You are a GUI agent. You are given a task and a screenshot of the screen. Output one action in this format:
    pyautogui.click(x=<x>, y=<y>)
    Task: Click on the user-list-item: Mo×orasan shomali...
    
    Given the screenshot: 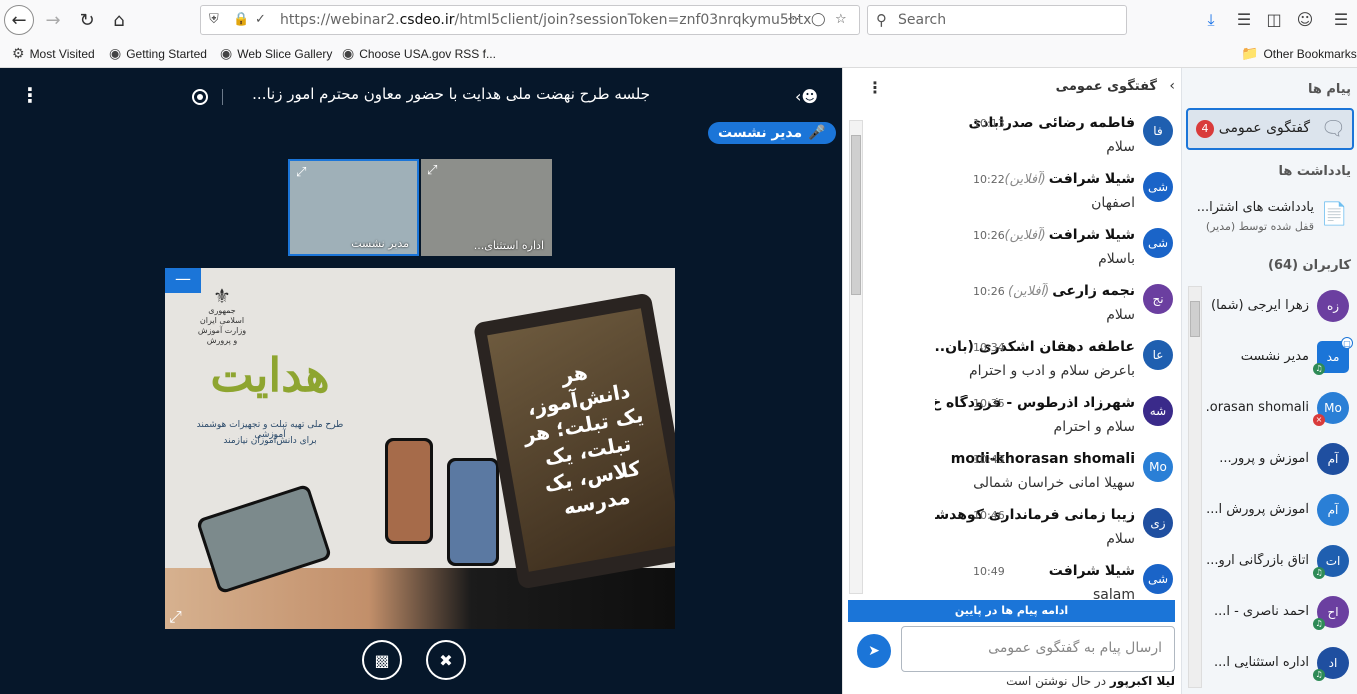 What is the action you would take?
    pyautogui.click(x=1279, y=409)
    